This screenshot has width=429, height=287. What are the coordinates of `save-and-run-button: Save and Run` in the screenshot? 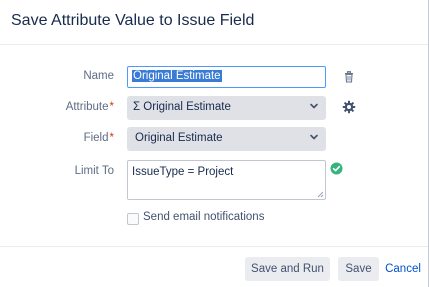 It's located at (287, 269).